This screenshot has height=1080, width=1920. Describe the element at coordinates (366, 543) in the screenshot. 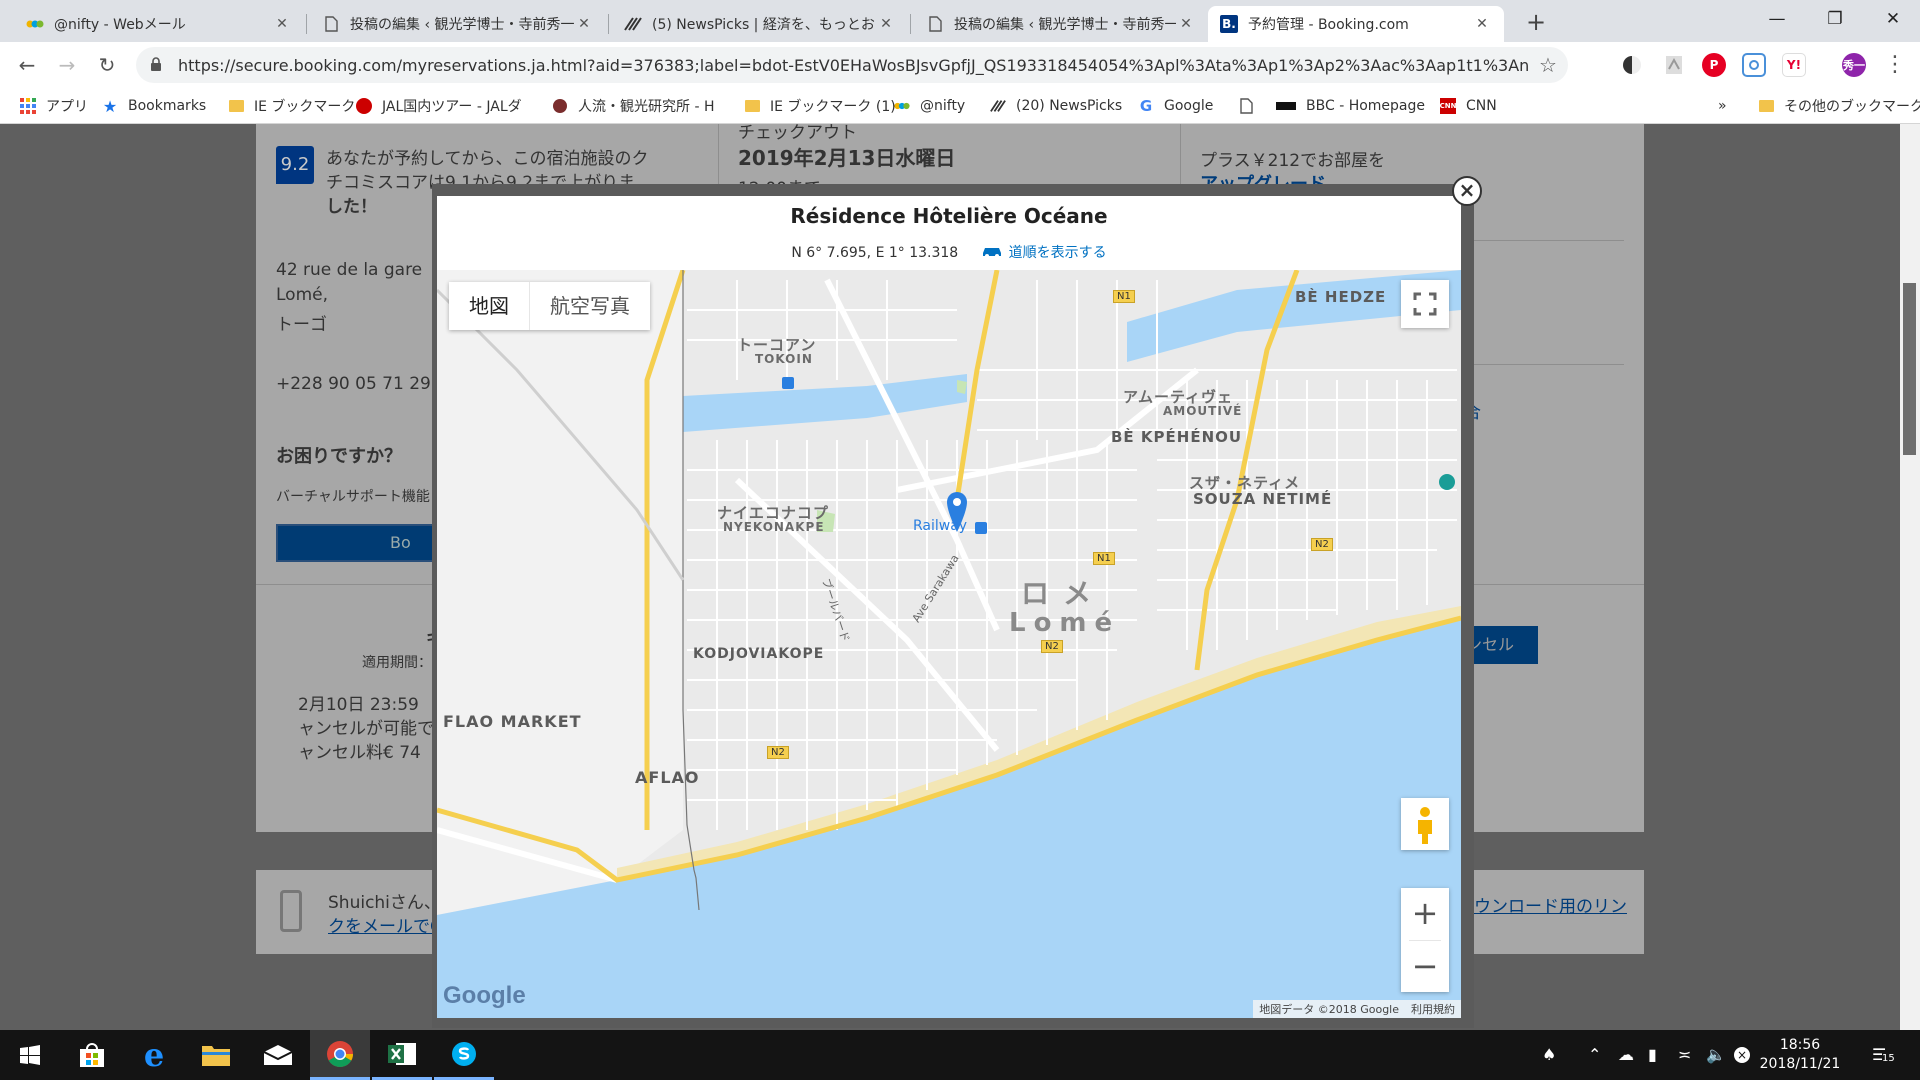

I see `help-chat-button: Bo` at that location.